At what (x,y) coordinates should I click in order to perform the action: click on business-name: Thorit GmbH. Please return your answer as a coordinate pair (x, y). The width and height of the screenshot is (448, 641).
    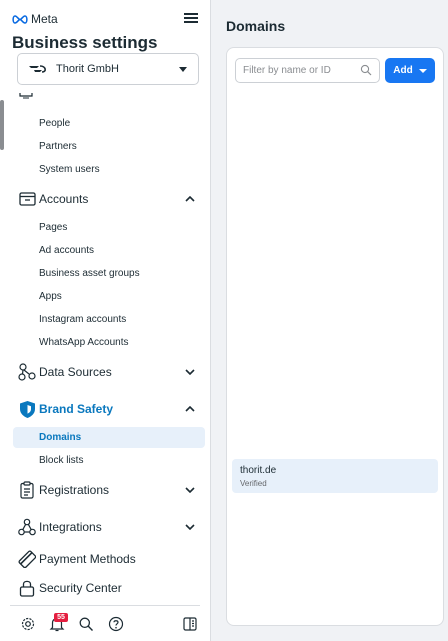
    Looking at the image, I should click on (87, 69).